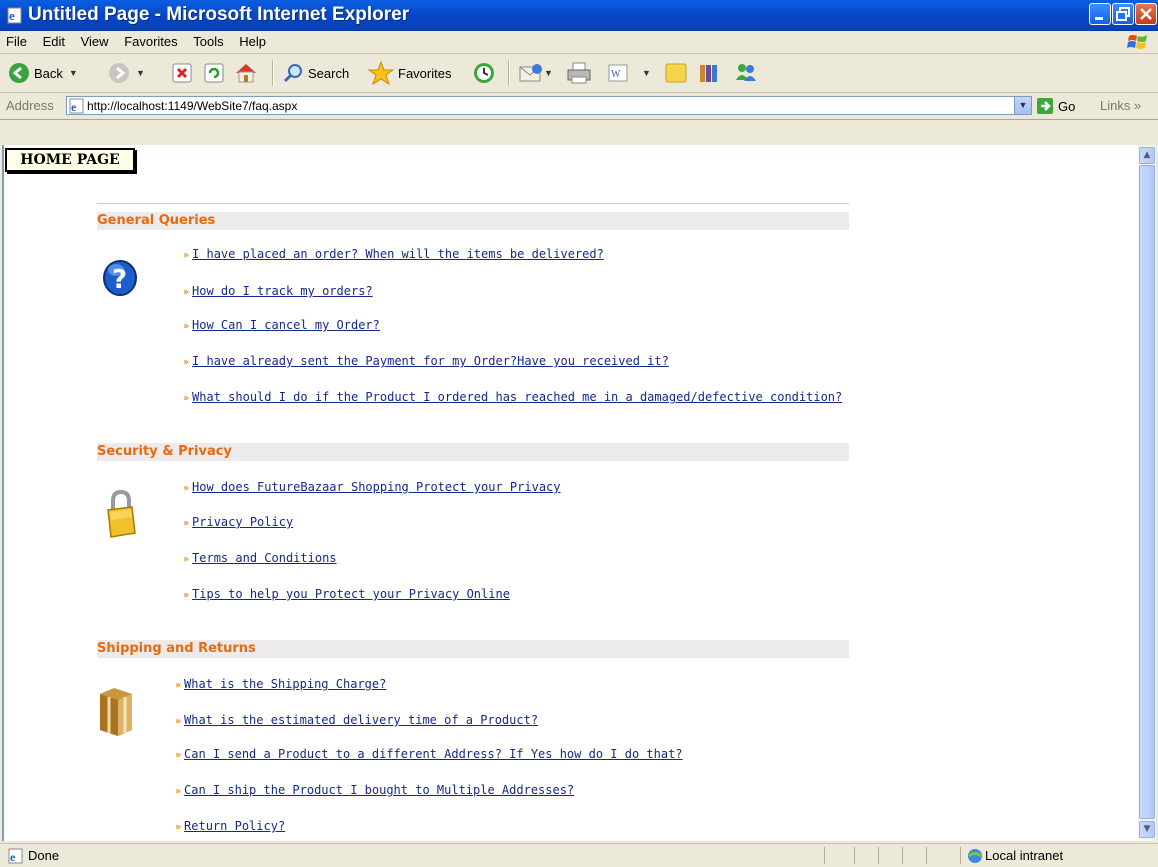 The image size is (1158, 867). What do you see at coordinates (44, 855) in the screenshot?
I see `status-text: Done` at bounding box center [44, 855].